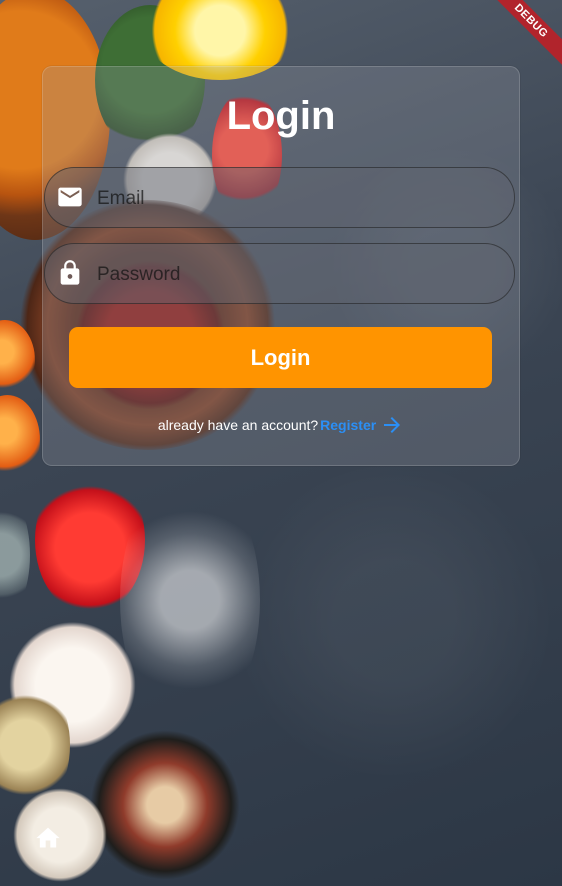  What do you see at coordinates (190, 600) in the screenshot?
I see `sea-salt` at bounding box center [190, 600].